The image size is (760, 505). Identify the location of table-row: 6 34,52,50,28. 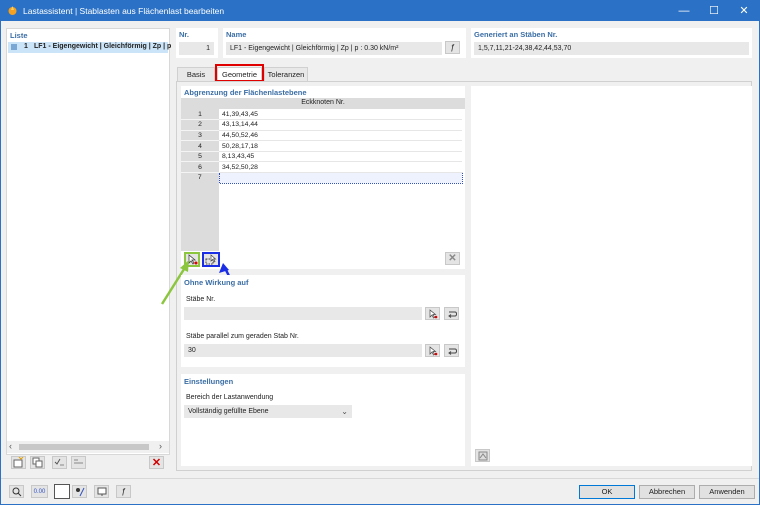
(321, 167).